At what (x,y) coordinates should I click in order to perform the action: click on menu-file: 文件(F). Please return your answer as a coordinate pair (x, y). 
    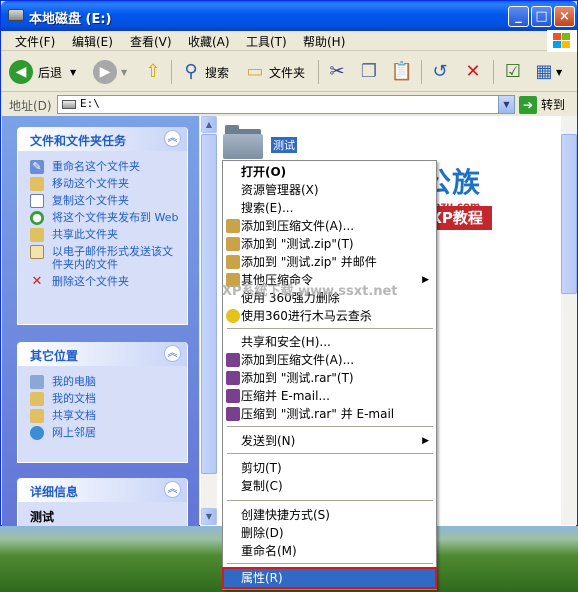
    Looking at the image, I should click on (35, 41).